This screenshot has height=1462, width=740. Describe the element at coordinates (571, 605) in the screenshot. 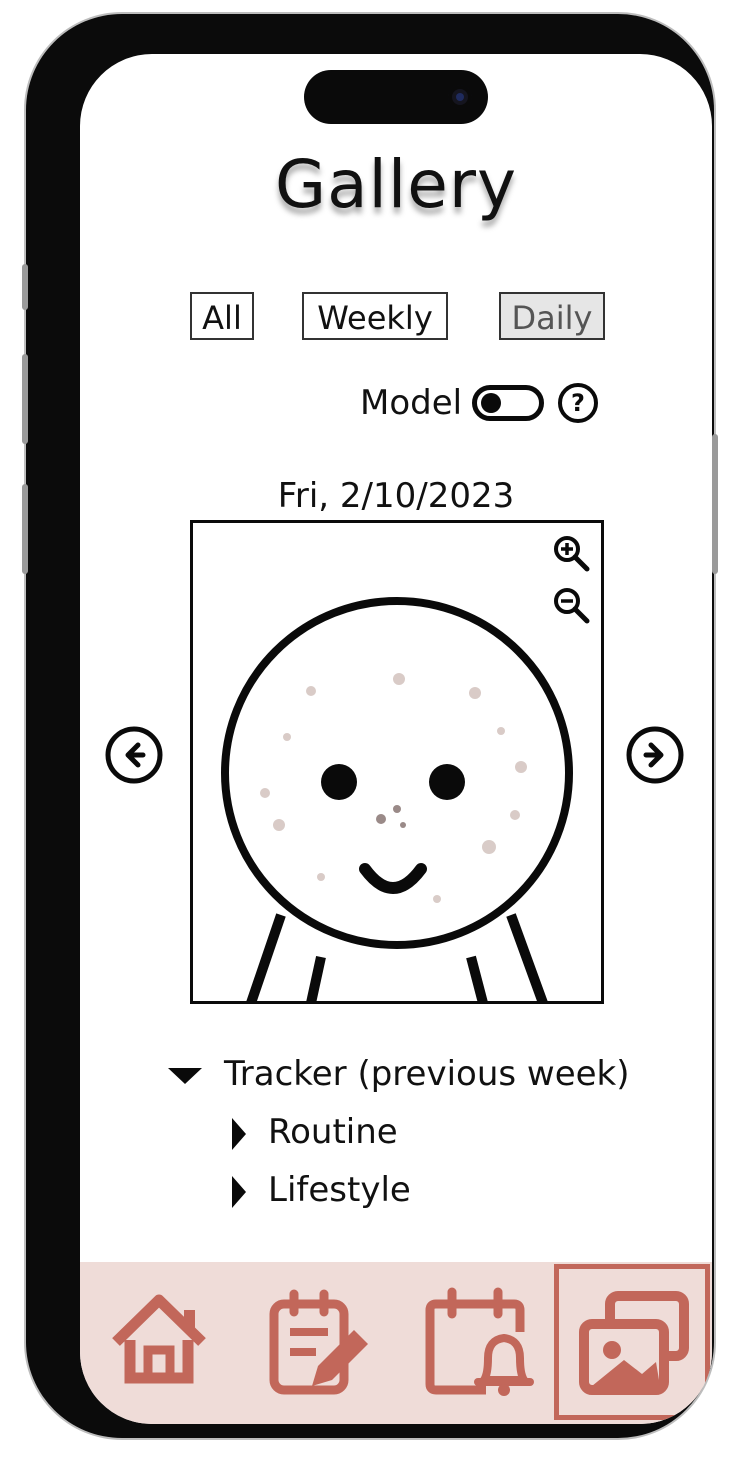

I see `zoom-out-icon` at that location.